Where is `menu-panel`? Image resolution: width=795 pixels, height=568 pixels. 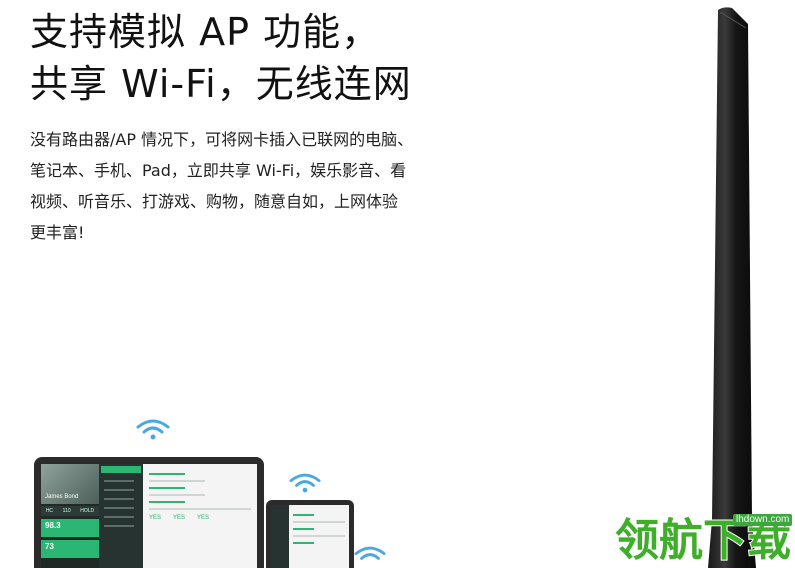
menu-panel is located at coordinates (121, 516).